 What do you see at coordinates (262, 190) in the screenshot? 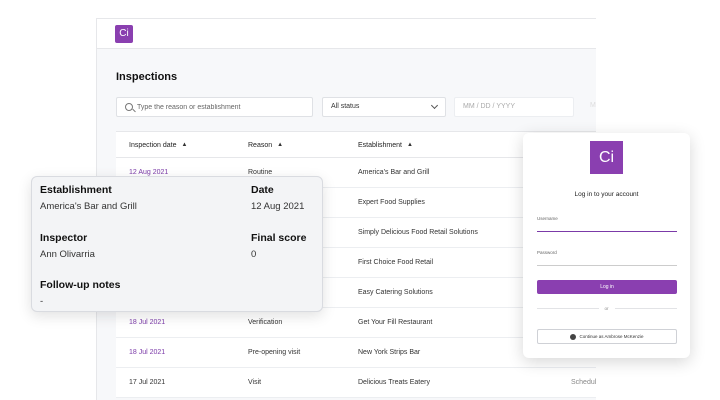
I see `date-label: Date` at bounding box center [262, 190].